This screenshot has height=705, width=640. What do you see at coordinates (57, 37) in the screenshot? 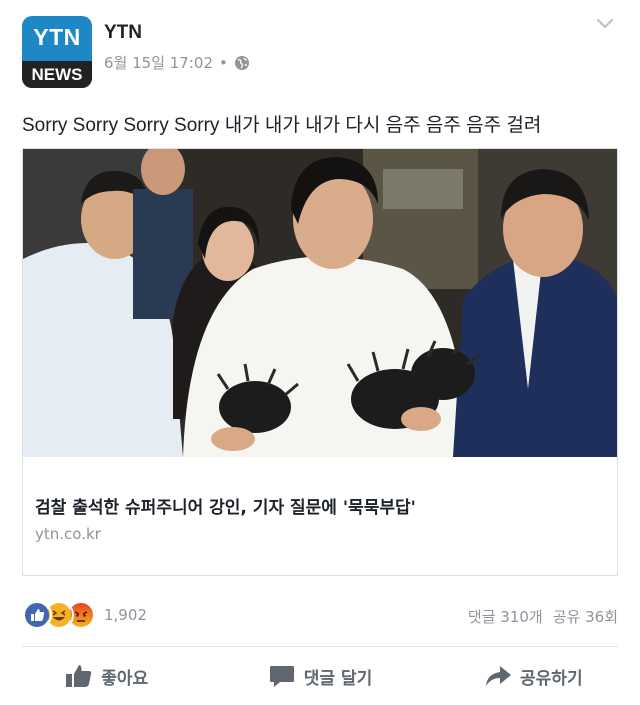
I see `logo-text-top: YTN` at bounding box center [57, 37].